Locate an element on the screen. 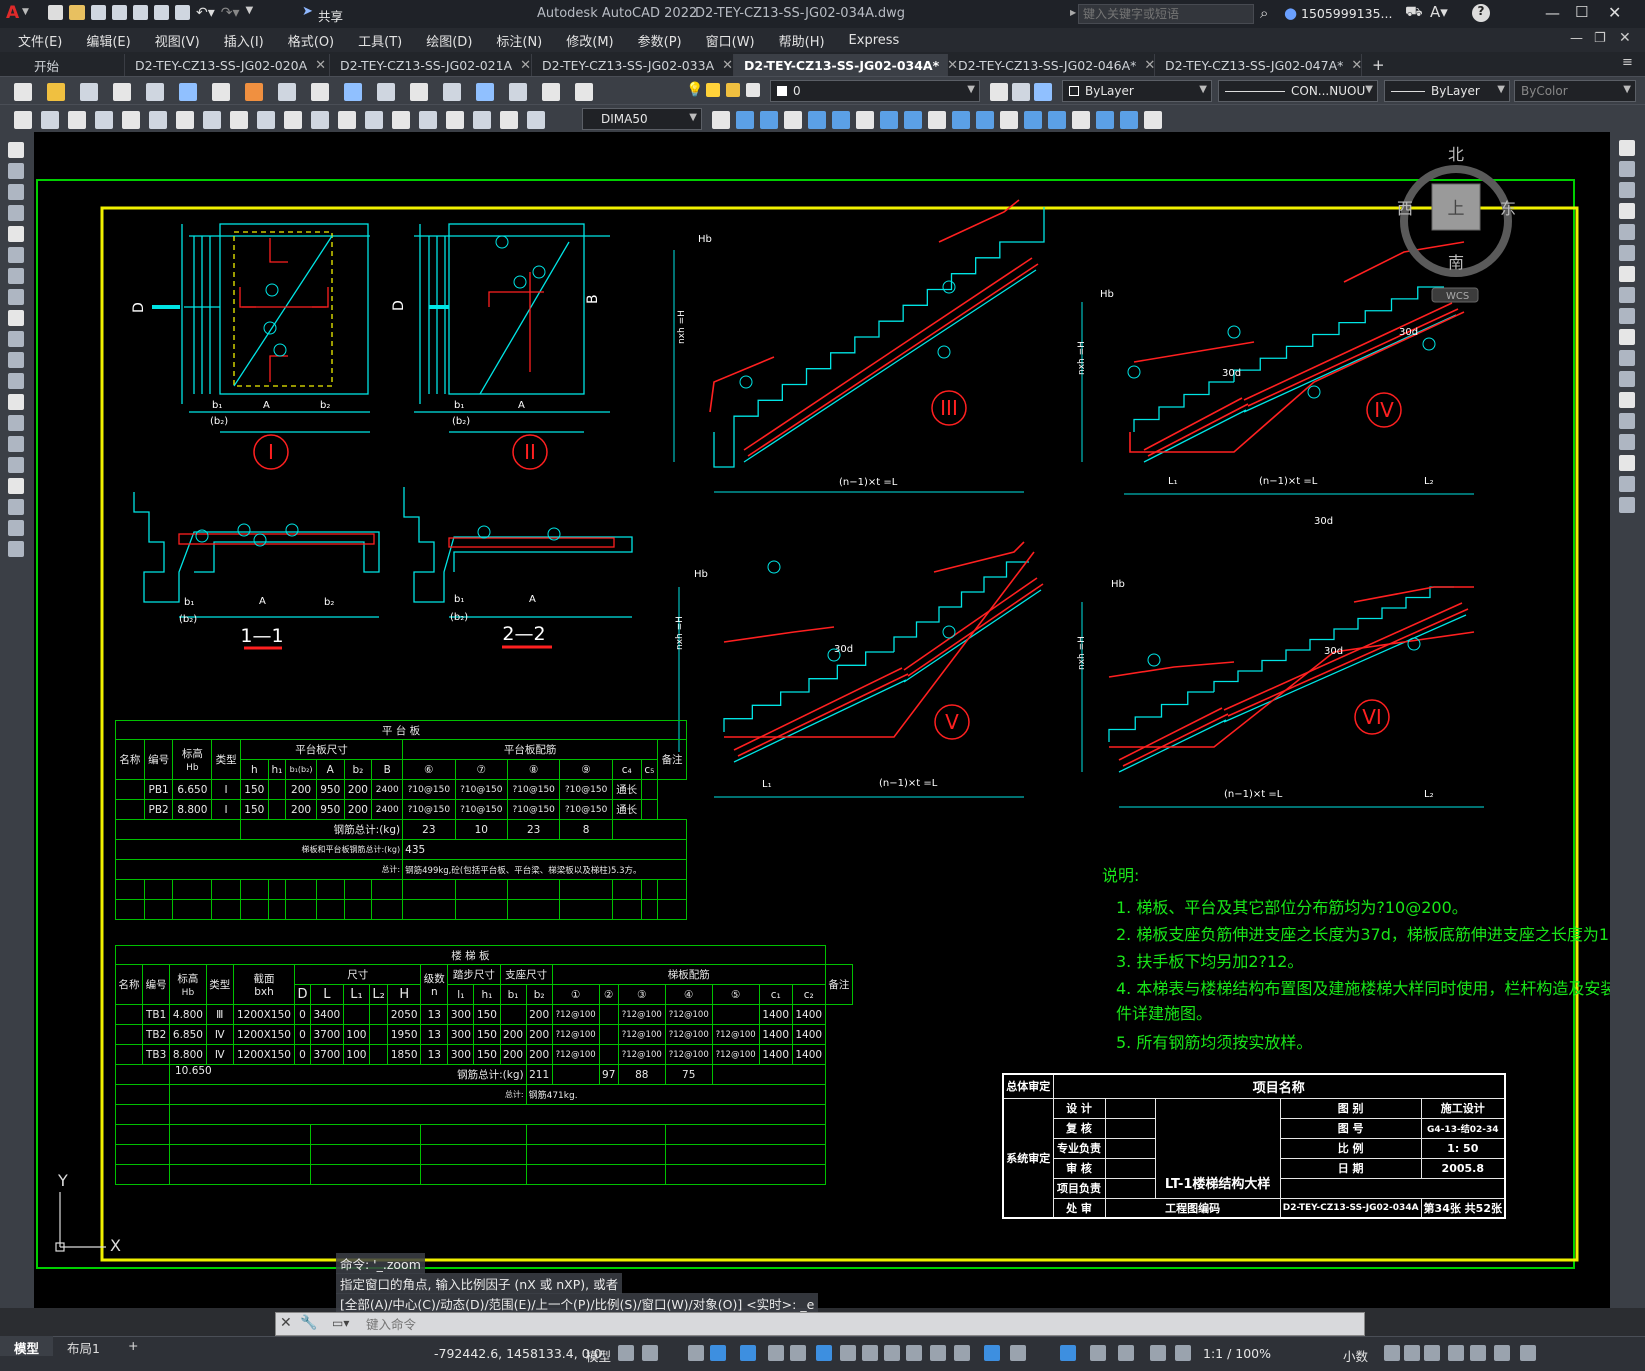  help-icon: ? is located at coordinates (1481, 13).